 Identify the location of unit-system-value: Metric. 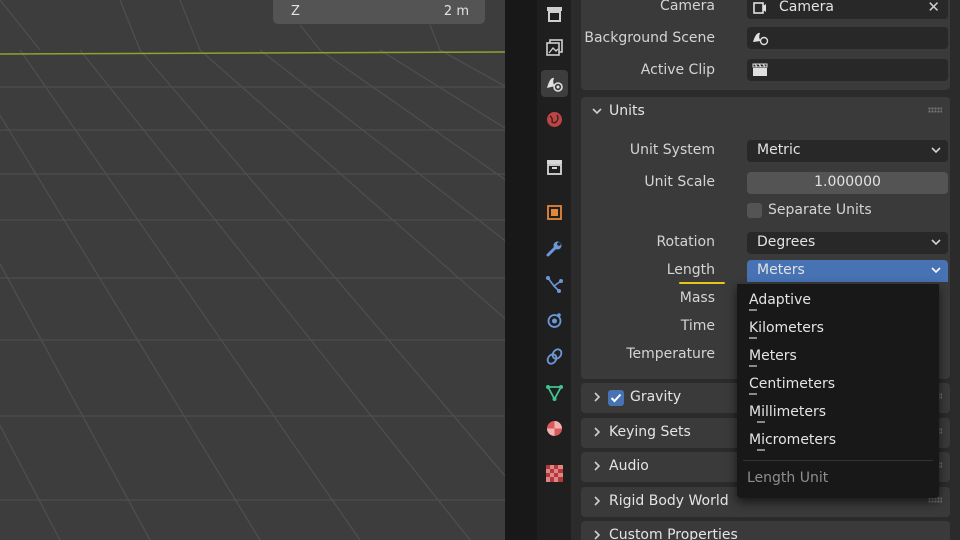
(779, 150).